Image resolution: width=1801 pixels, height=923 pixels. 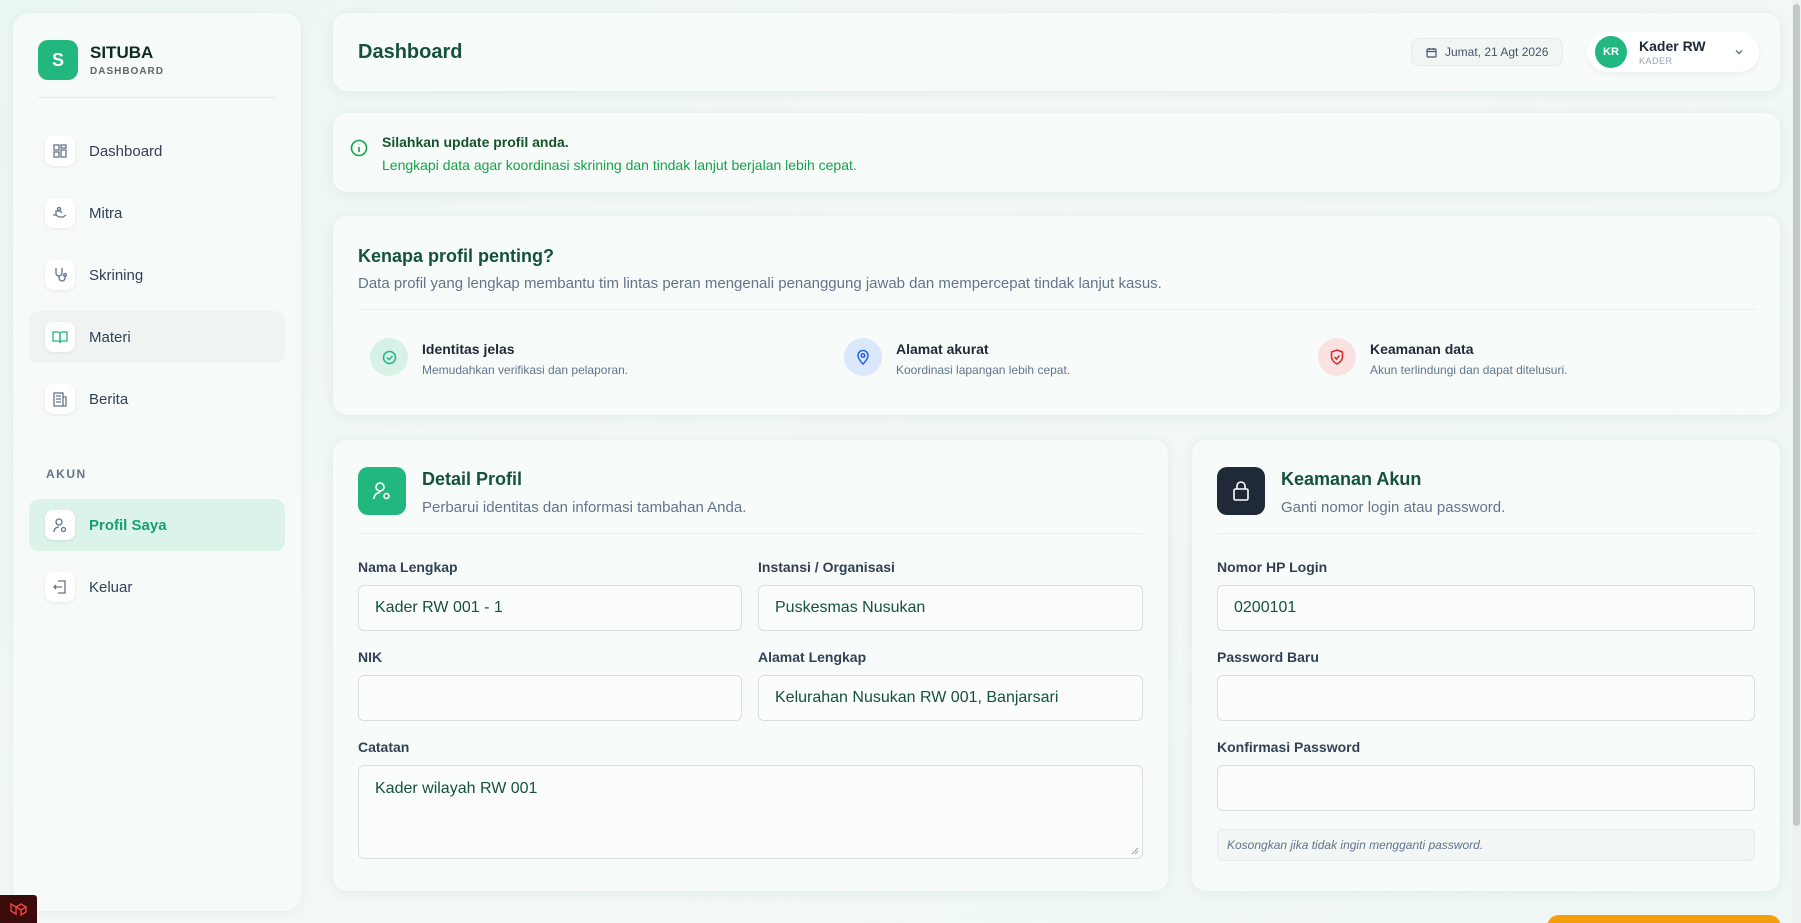 What do you see at coordinates (1611, 52) in the screenshot?
I see `avatar: KR` at bounding box center [1611, 52].